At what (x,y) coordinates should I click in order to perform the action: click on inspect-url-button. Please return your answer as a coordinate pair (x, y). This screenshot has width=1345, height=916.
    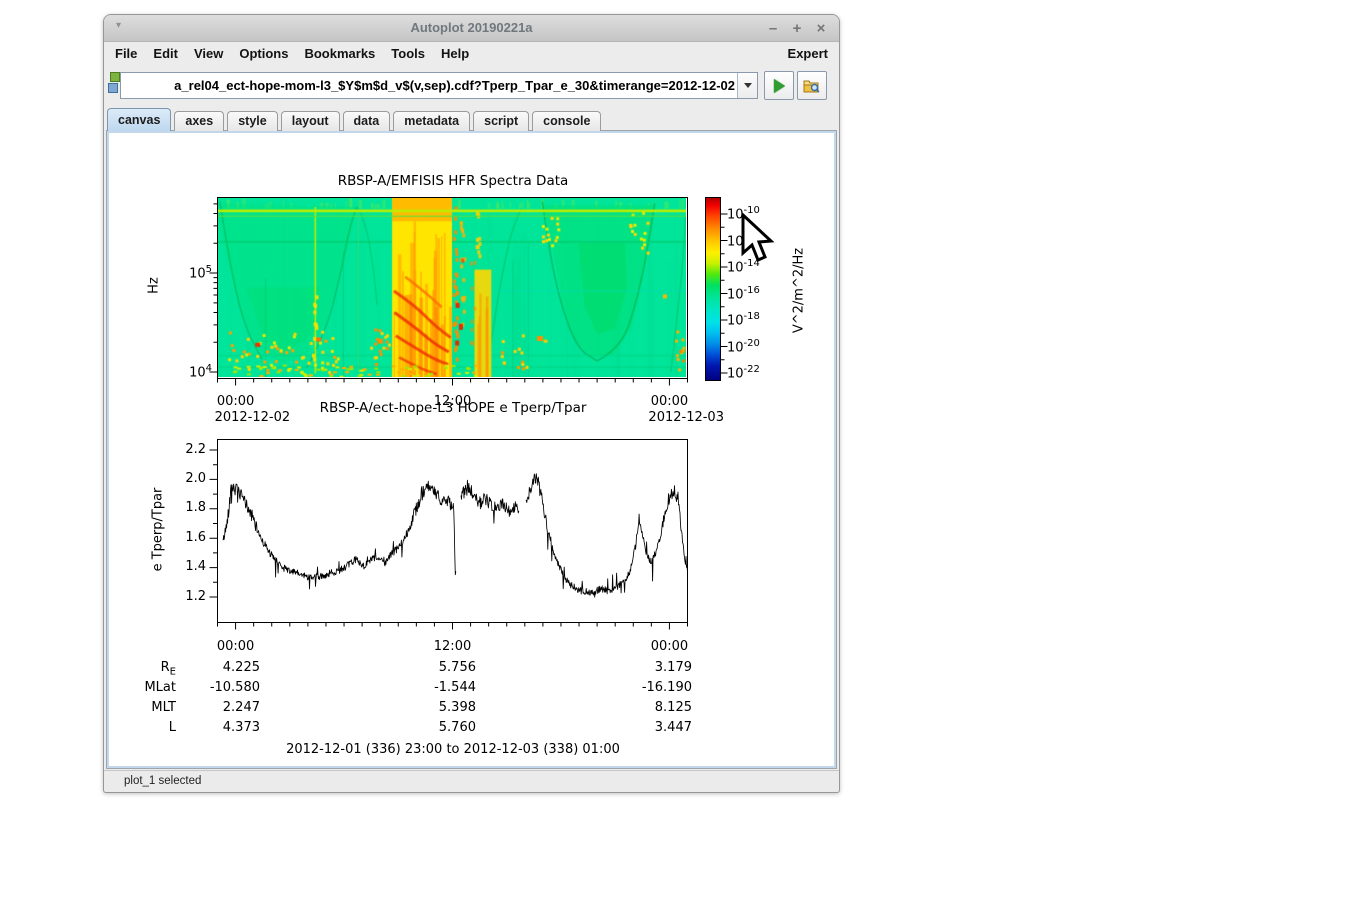
    Looking at the image, I should click on (812, 85).